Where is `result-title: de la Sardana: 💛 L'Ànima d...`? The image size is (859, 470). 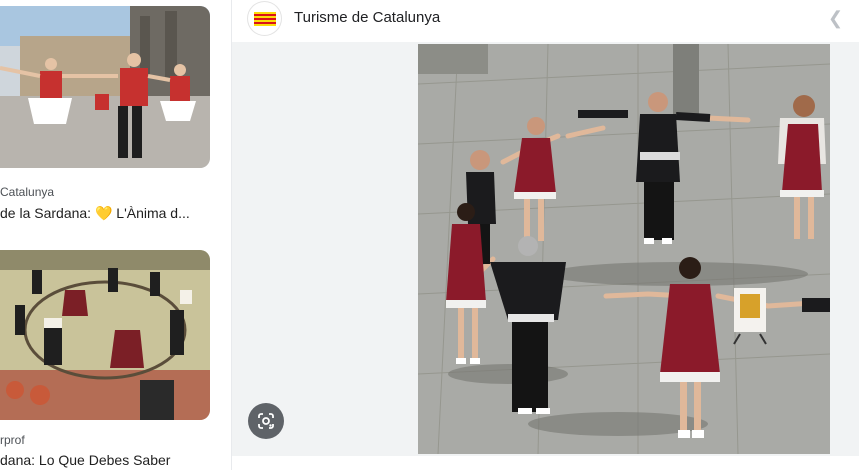
result-title: de la Sardana: 💛 L'Ànima d... is located at coordinates (112, 213).